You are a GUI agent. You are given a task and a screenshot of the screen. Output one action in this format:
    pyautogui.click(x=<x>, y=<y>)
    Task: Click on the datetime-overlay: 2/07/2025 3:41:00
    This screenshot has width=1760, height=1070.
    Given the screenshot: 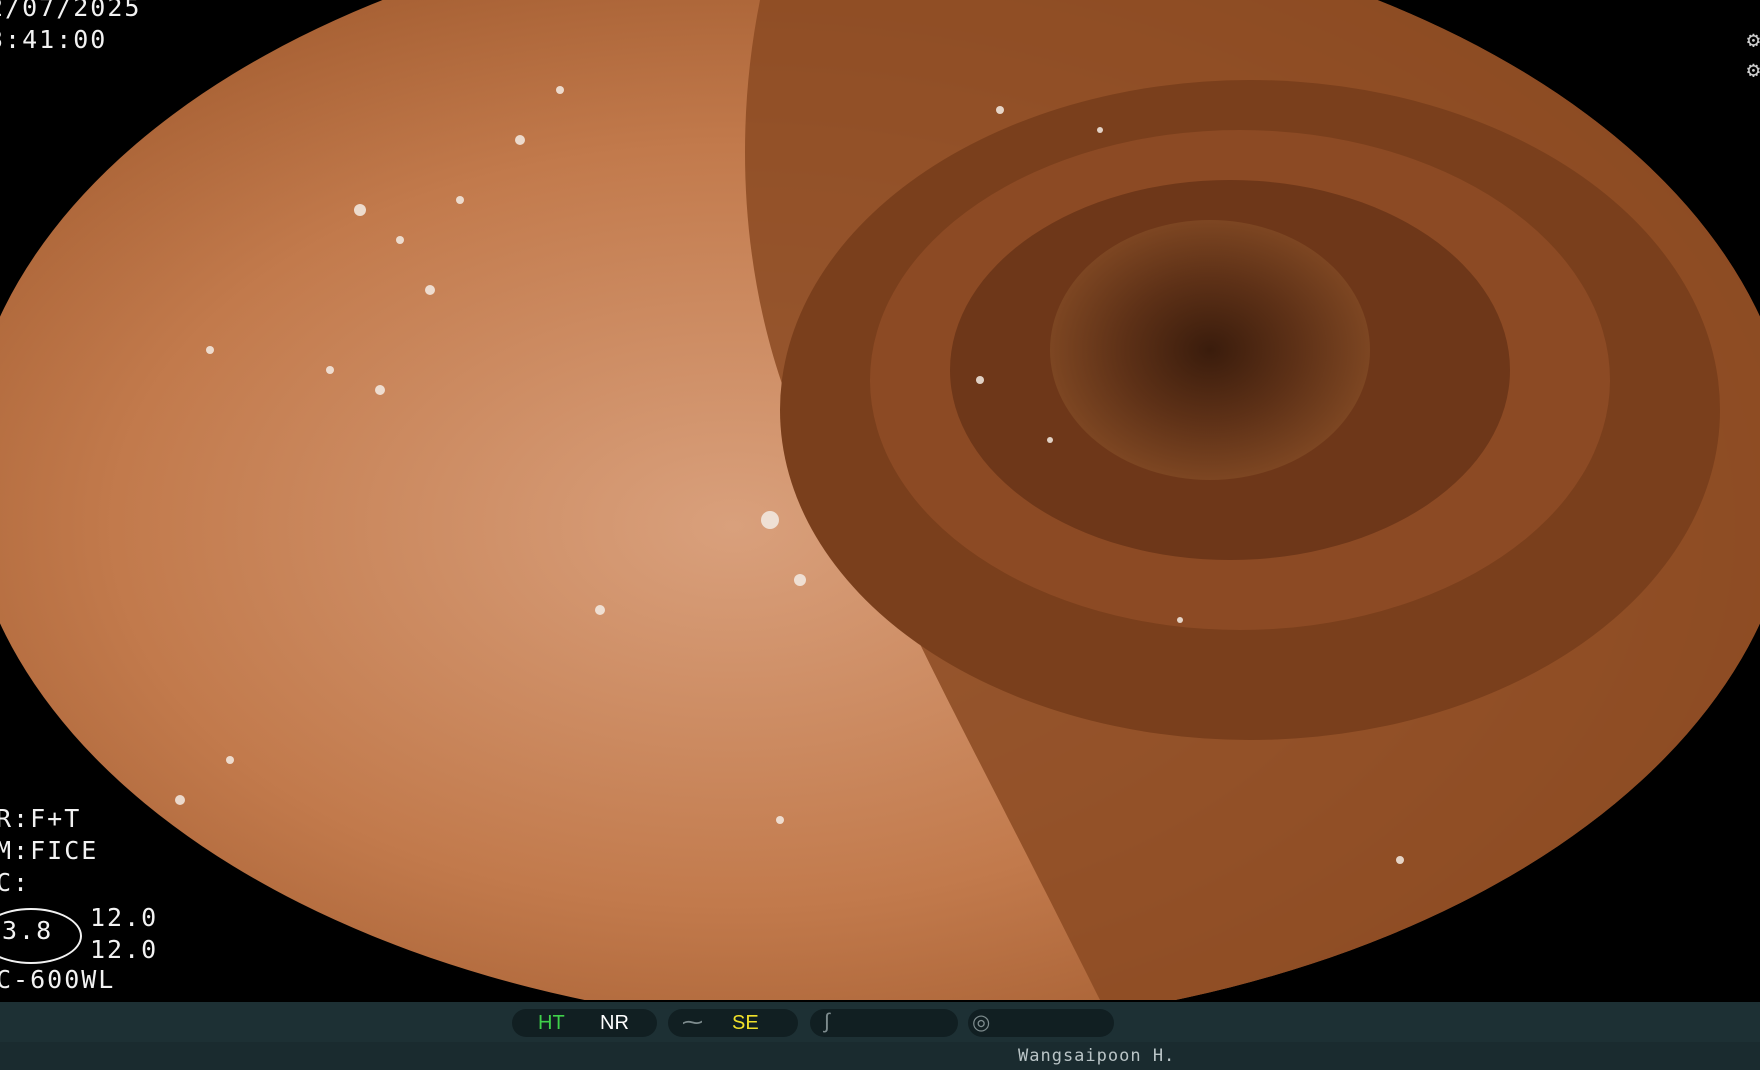 What is the action you would take?
    pyautogui.click(x=70, y=28)
    